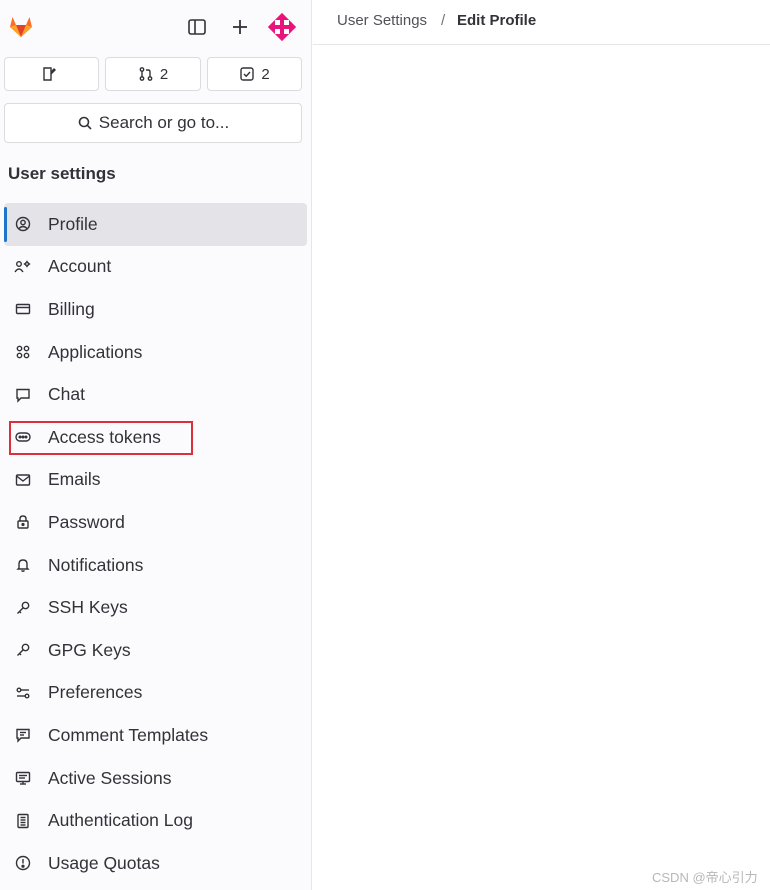 This screenshot has width=770, height=890. Describe the element at coordinates (62, 173) in the screenshot. I see `sidebar-section-title: User settings` at that location.